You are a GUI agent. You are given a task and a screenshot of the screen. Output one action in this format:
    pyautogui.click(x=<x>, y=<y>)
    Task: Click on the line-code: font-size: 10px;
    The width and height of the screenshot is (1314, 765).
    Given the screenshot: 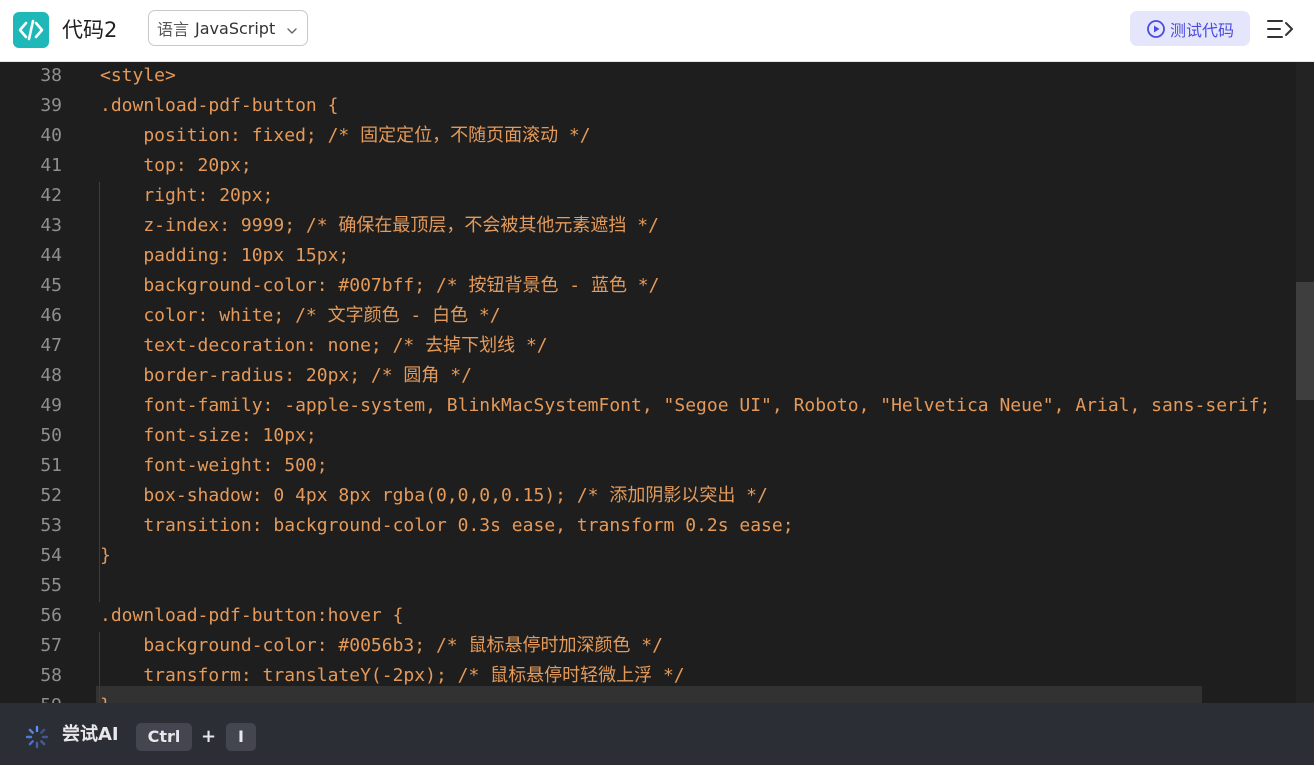 What is the action you would take?
    pyautogui.click(x=208, y=436)
    